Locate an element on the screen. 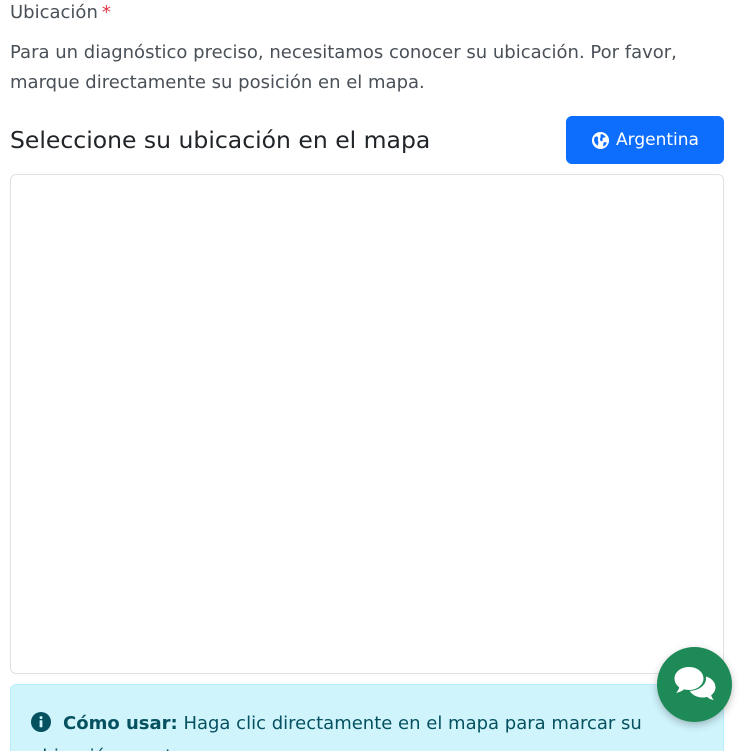 This screenshot has height=751, width=749. chat-button is located at coordinates (694, 684).